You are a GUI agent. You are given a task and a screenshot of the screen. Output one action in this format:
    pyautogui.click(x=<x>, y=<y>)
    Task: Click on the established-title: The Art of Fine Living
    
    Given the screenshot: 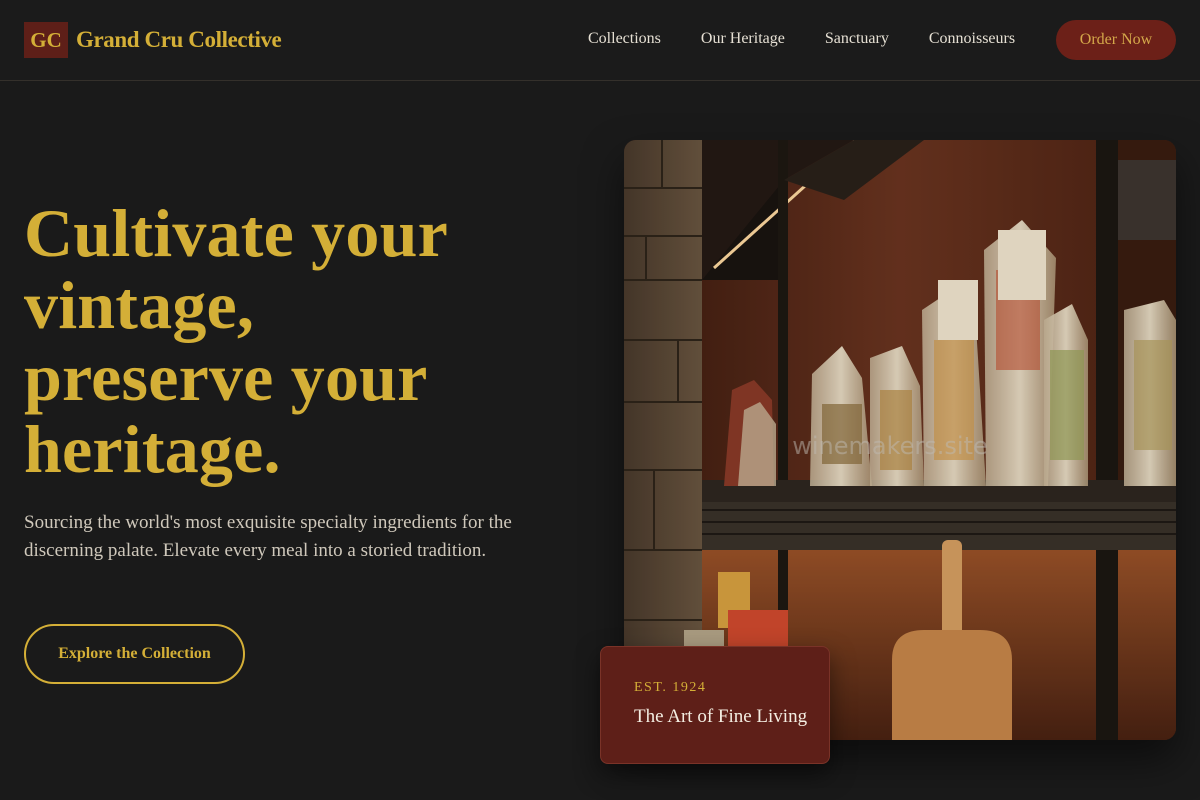 What is the action you would take?
    pyautogui.click(x=721, y=716)
    